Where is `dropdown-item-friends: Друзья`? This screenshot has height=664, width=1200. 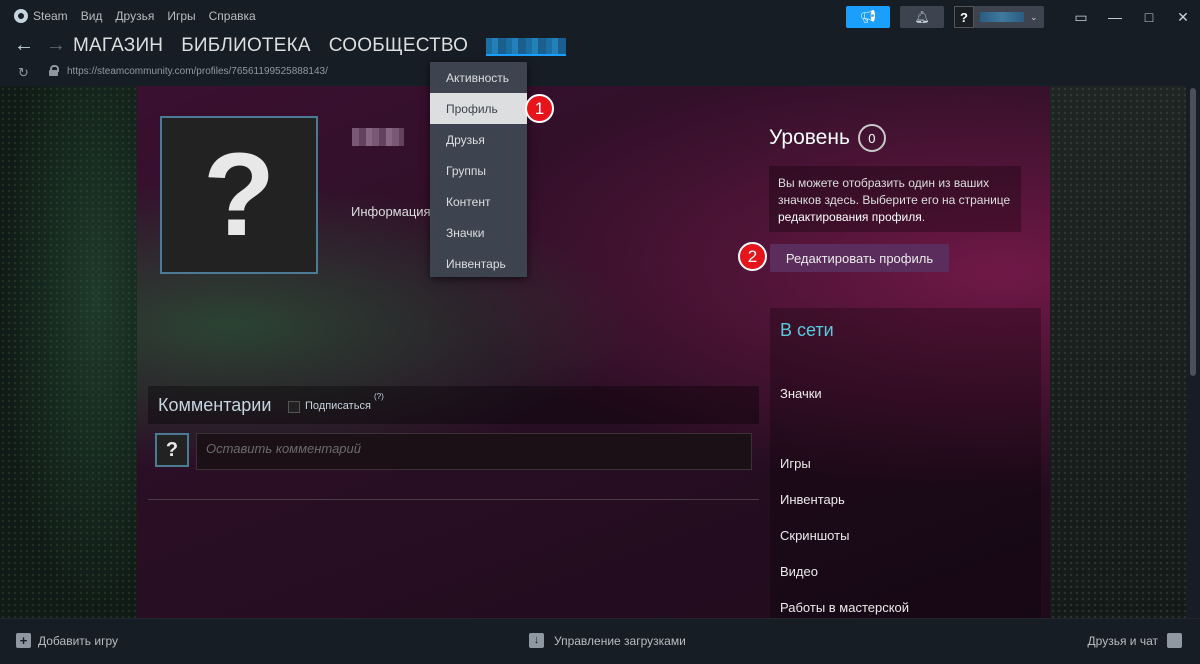
dropdown-item-friends: Друзья is located at coordinates (478, 139).